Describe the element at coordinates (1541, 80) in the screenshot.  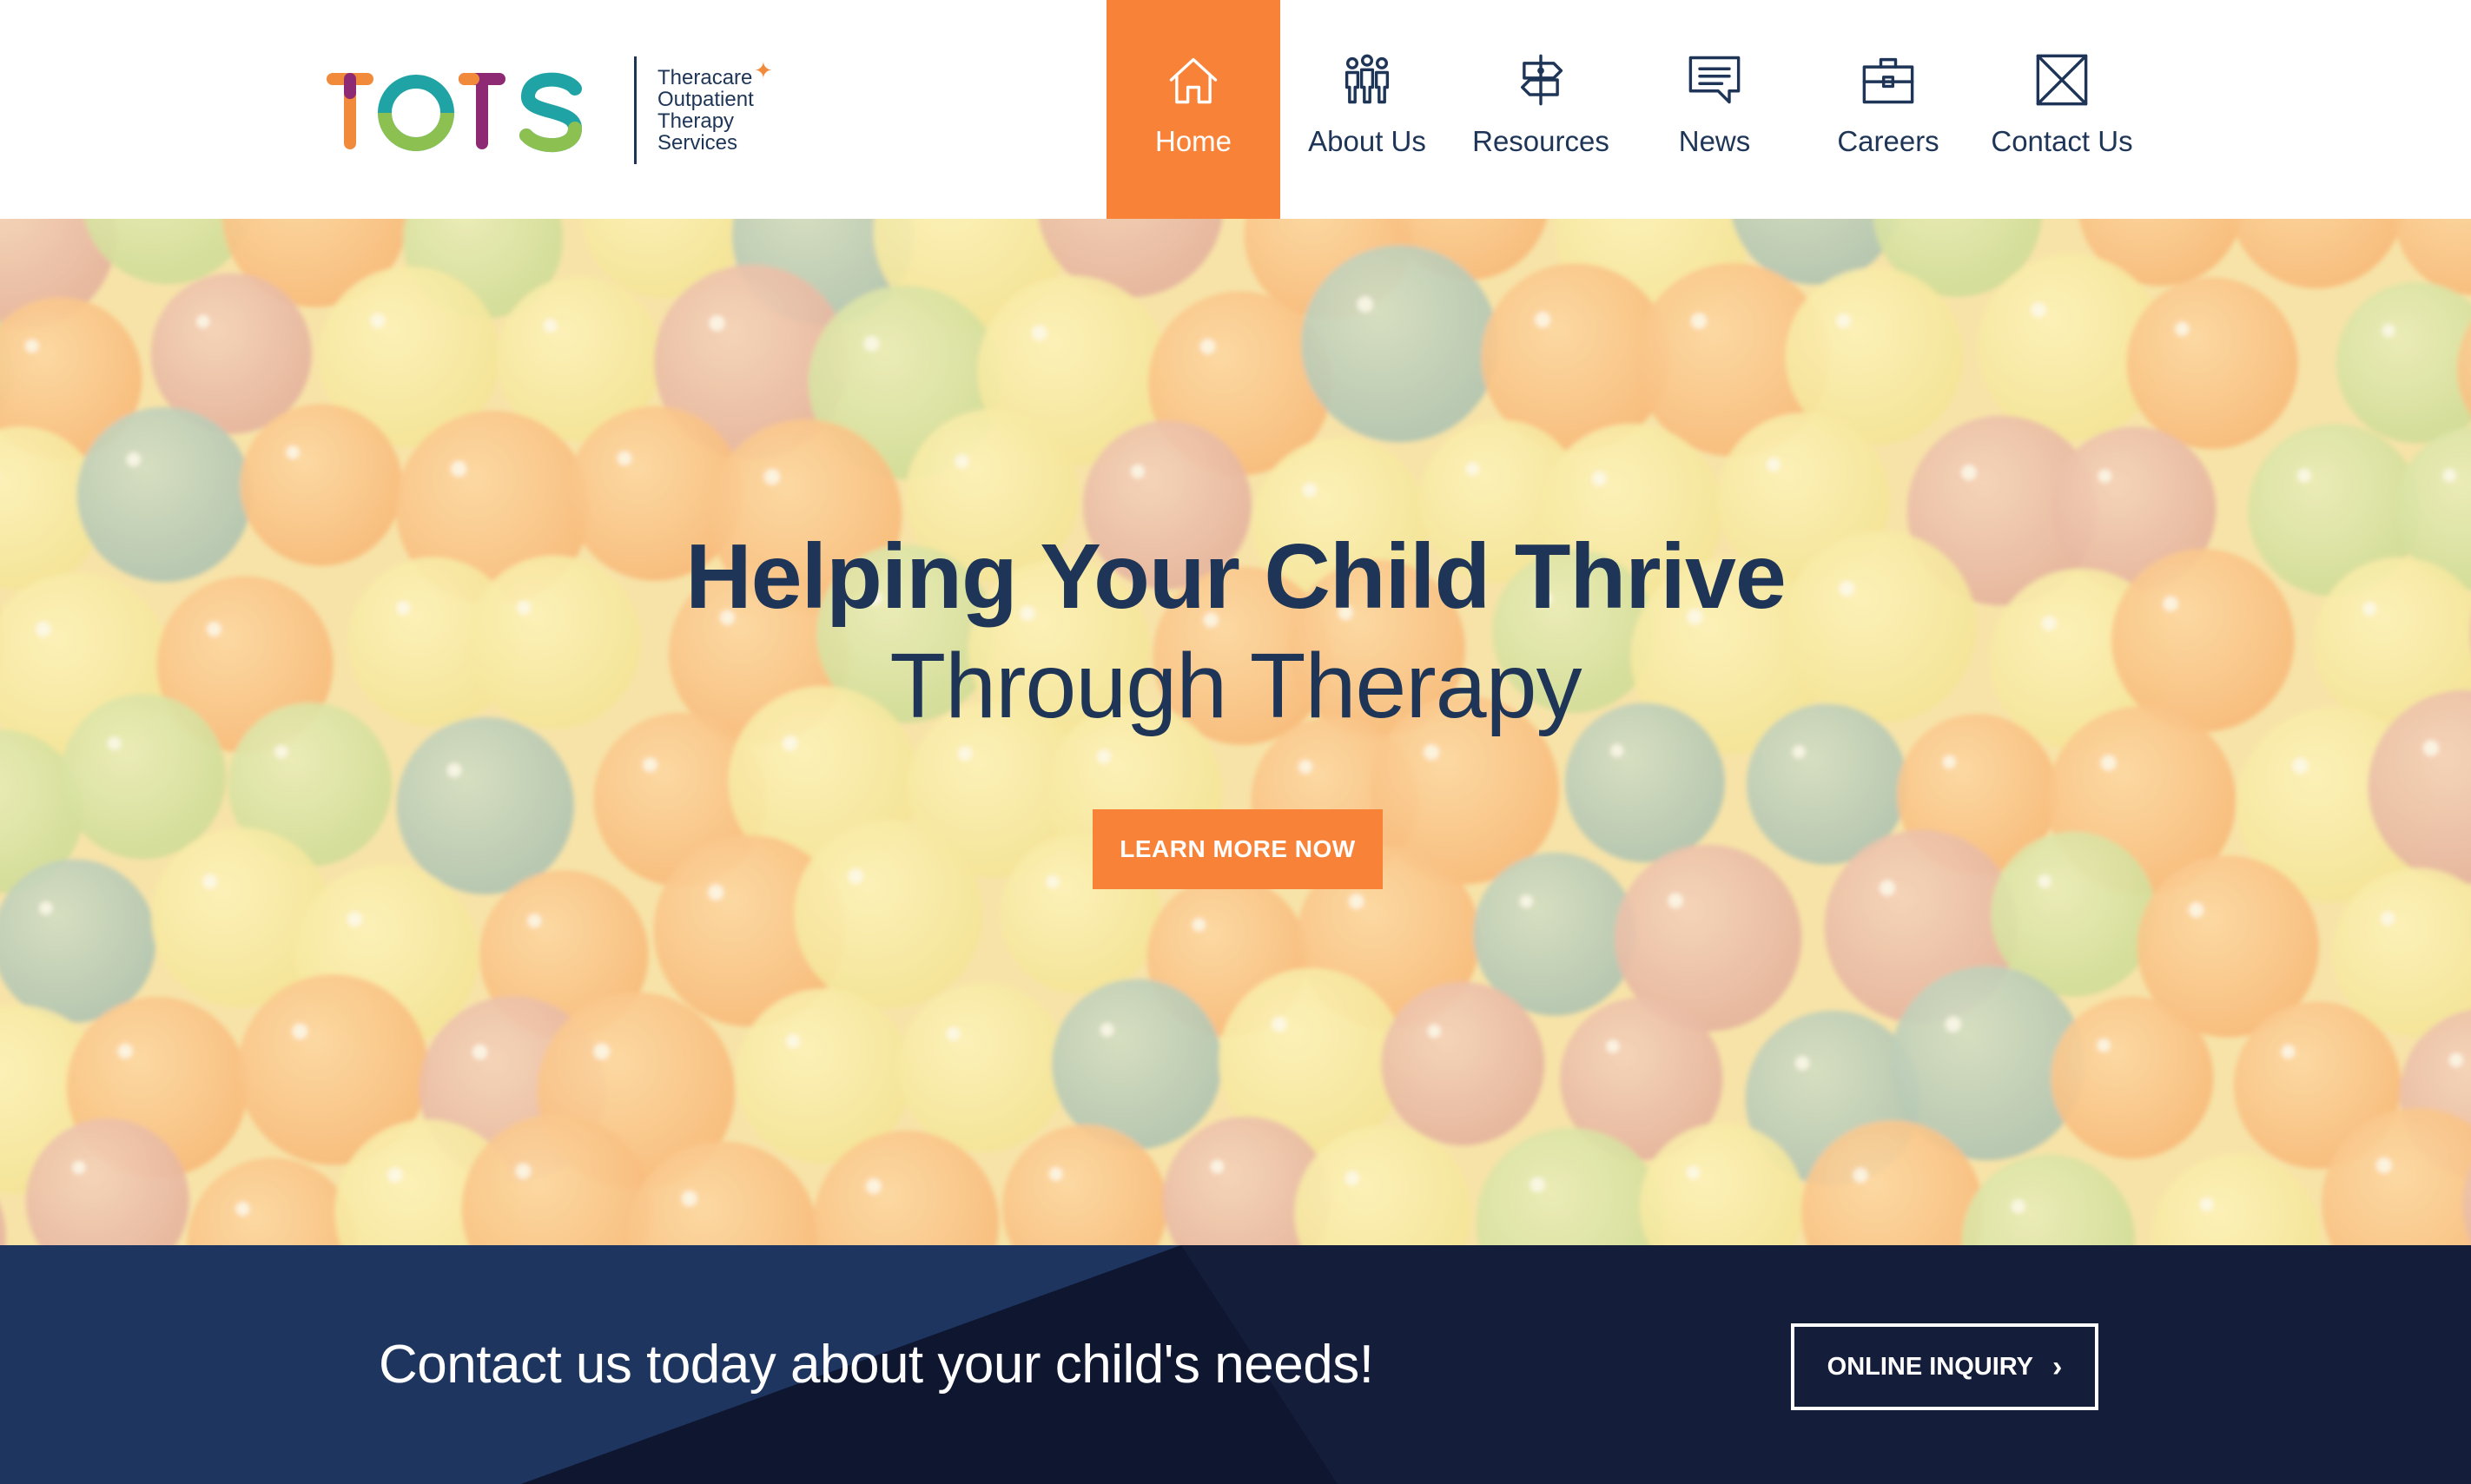
I see `signpost-icon` at that location.